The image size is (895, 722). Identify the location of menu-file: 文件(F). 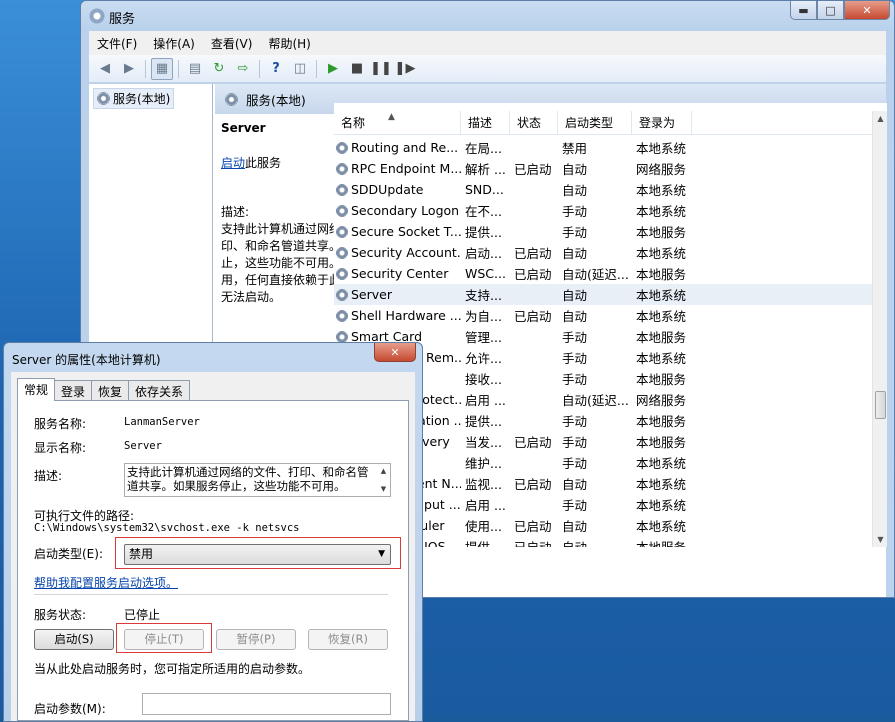
(117, 43).